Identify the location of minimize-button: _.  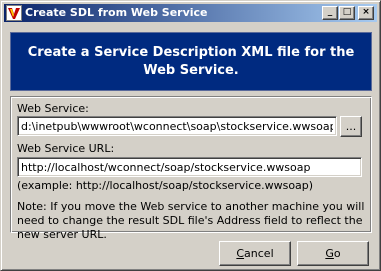
(330, 13).